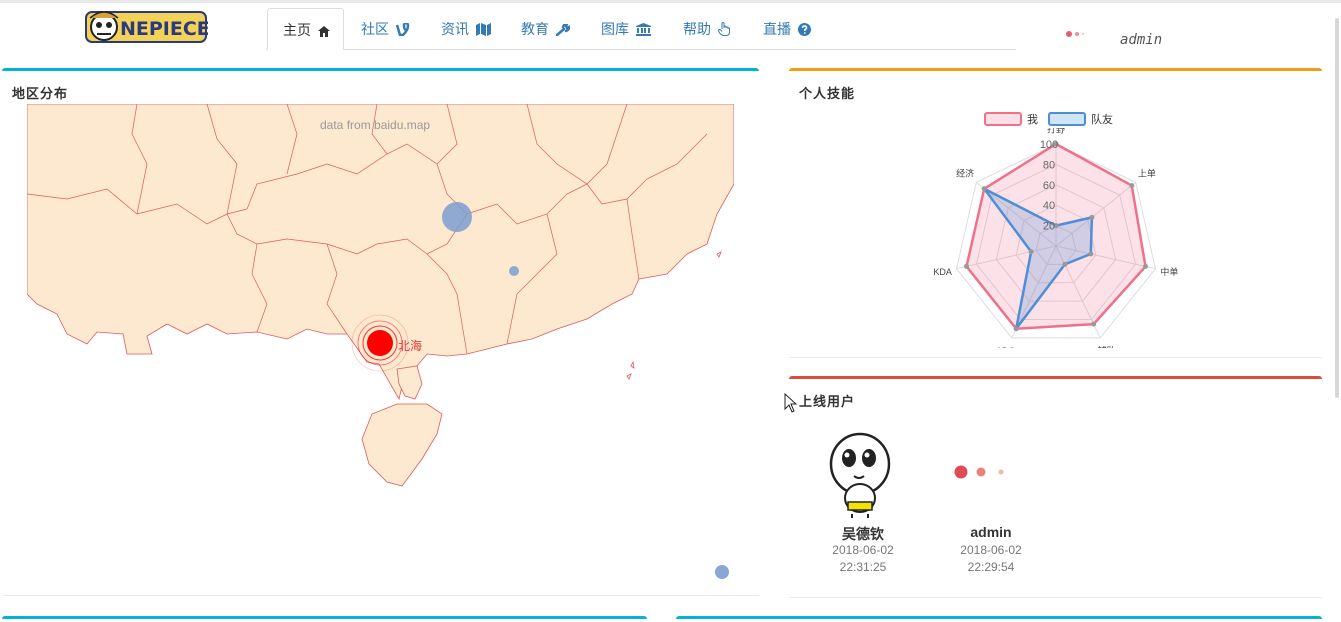 The image size is (1341, 622). What do you see at coordinates (777, 29) in the screenshot?
I see `tab-label: 直播` at bounding box center [777, 29].